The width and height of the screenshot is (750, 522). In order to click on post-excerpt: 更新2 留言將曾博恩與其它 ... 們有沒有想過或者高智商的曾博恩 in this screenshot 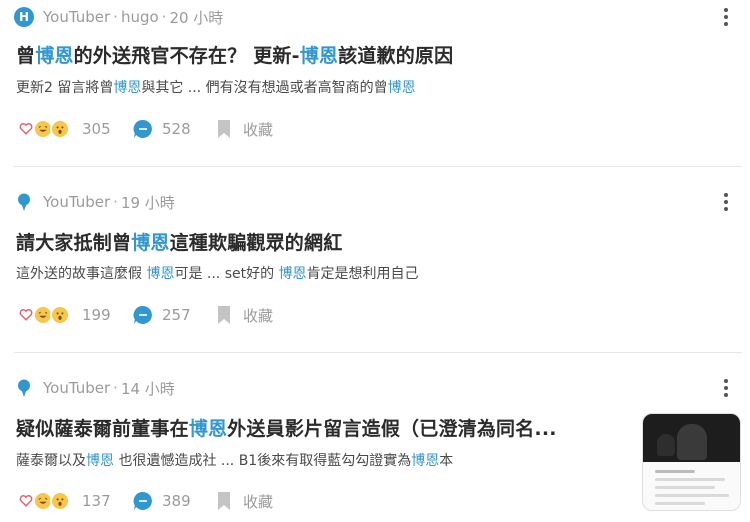, I will do `click(216, 88)`.